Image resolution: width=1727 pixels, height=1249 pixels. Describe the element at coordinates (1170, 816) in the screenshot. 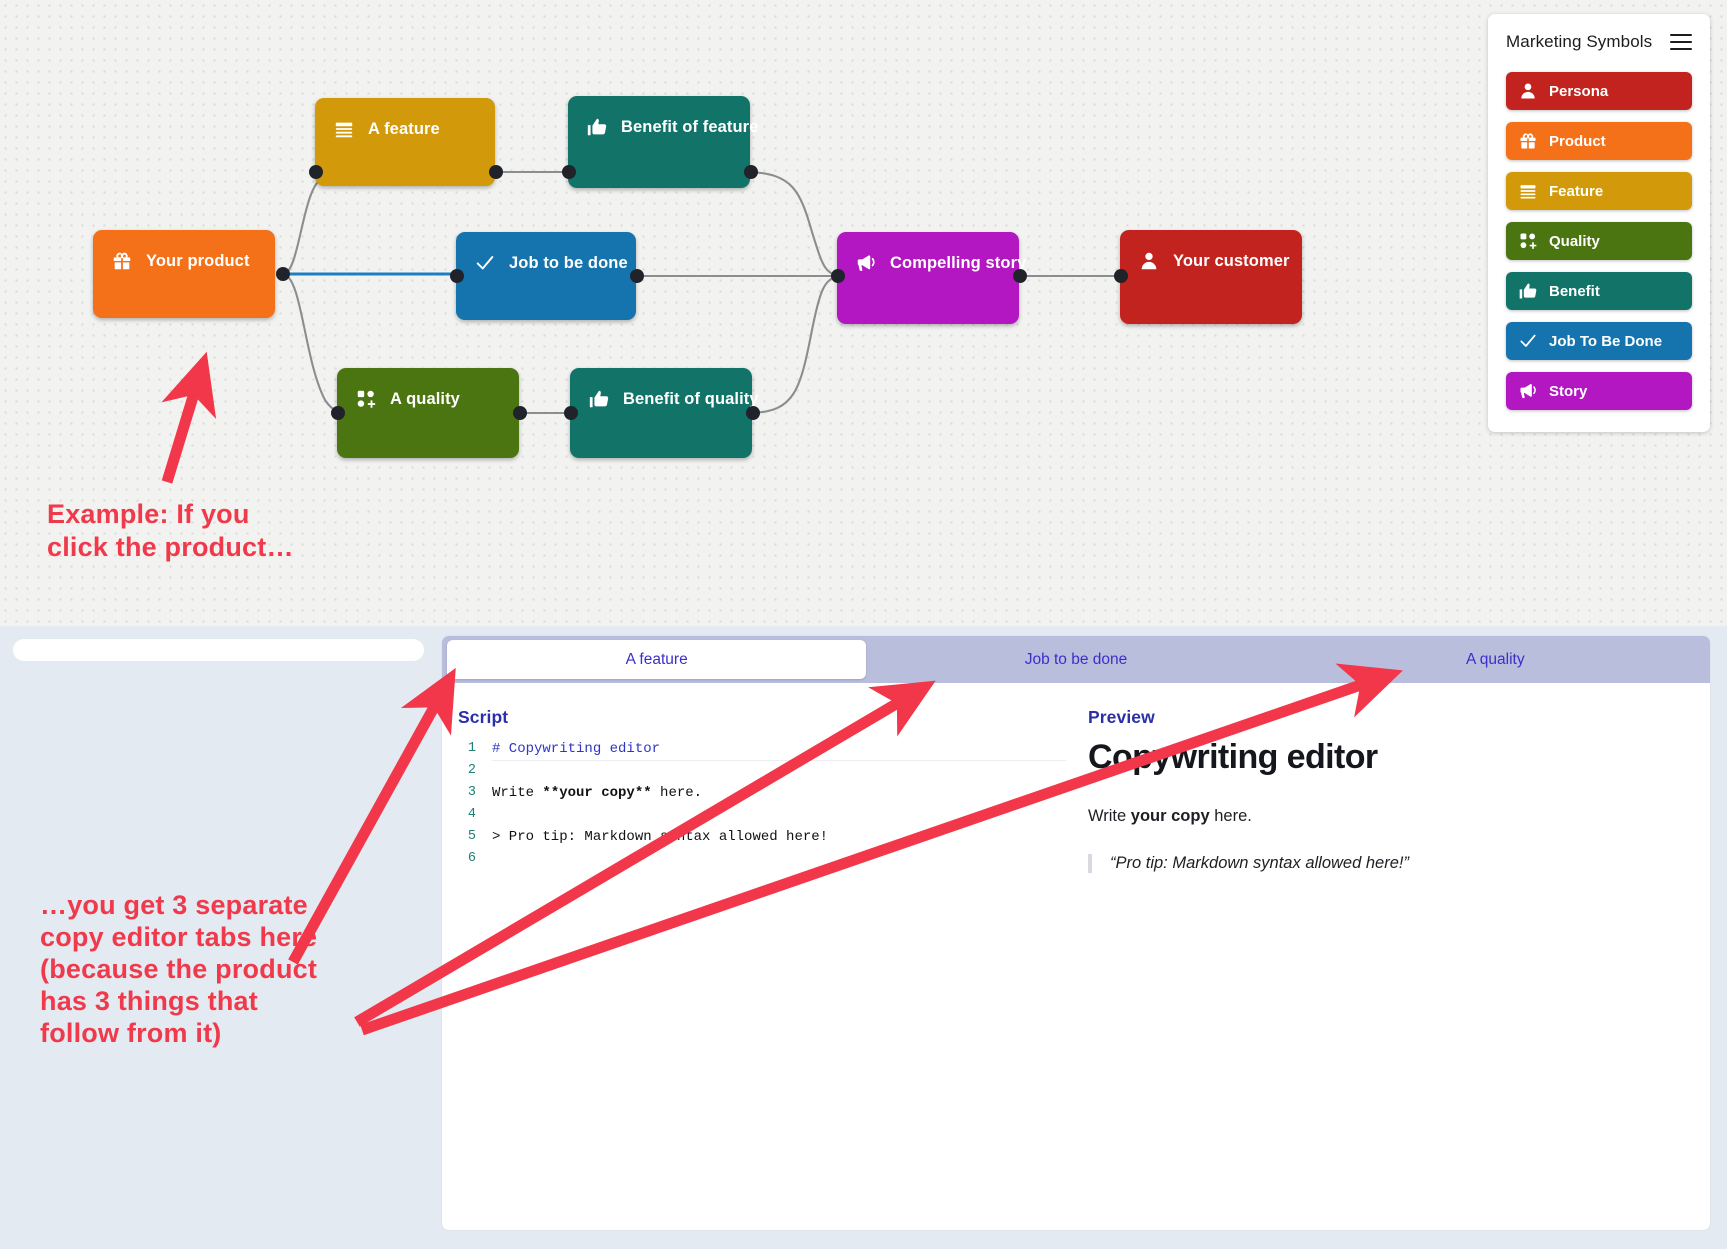

I see `preview-paragraph-bold: your copy` at that location.